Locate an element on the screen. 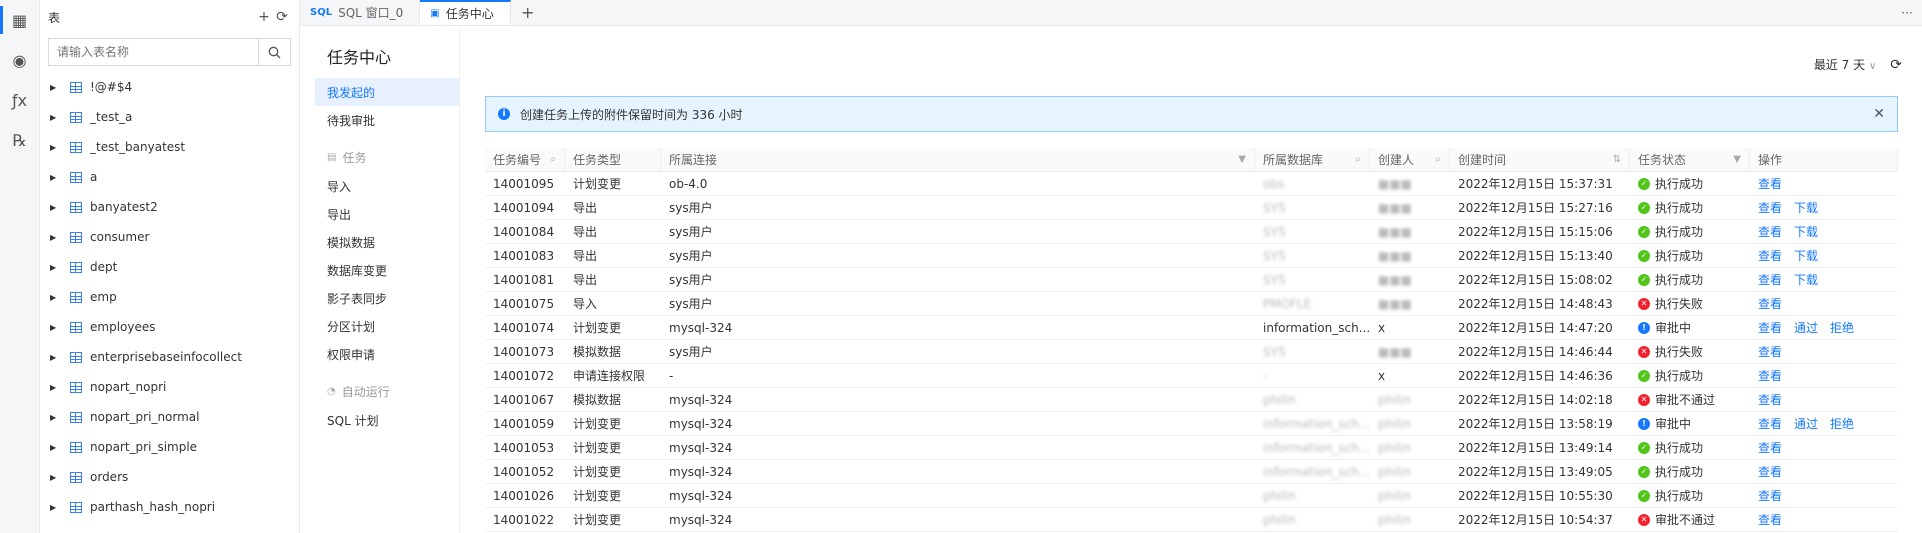 Image resolution: width=1922 pixels, height=533 pixels. tree-item: ▶ !@#$4 is located at coordinates (169, 87).